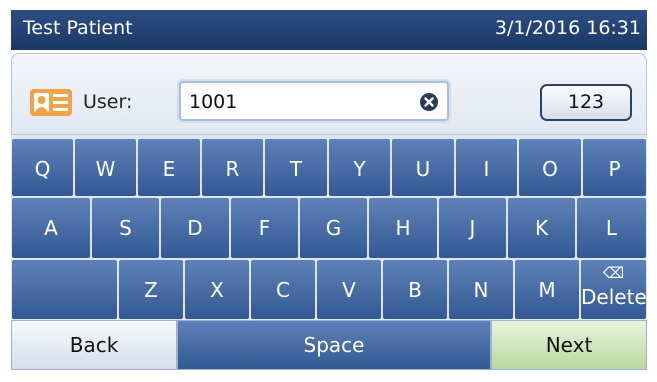  What do you see at coordinates (51, 228) in the screenshot?
I see `key-a: A` at bounding box center [51, 228].